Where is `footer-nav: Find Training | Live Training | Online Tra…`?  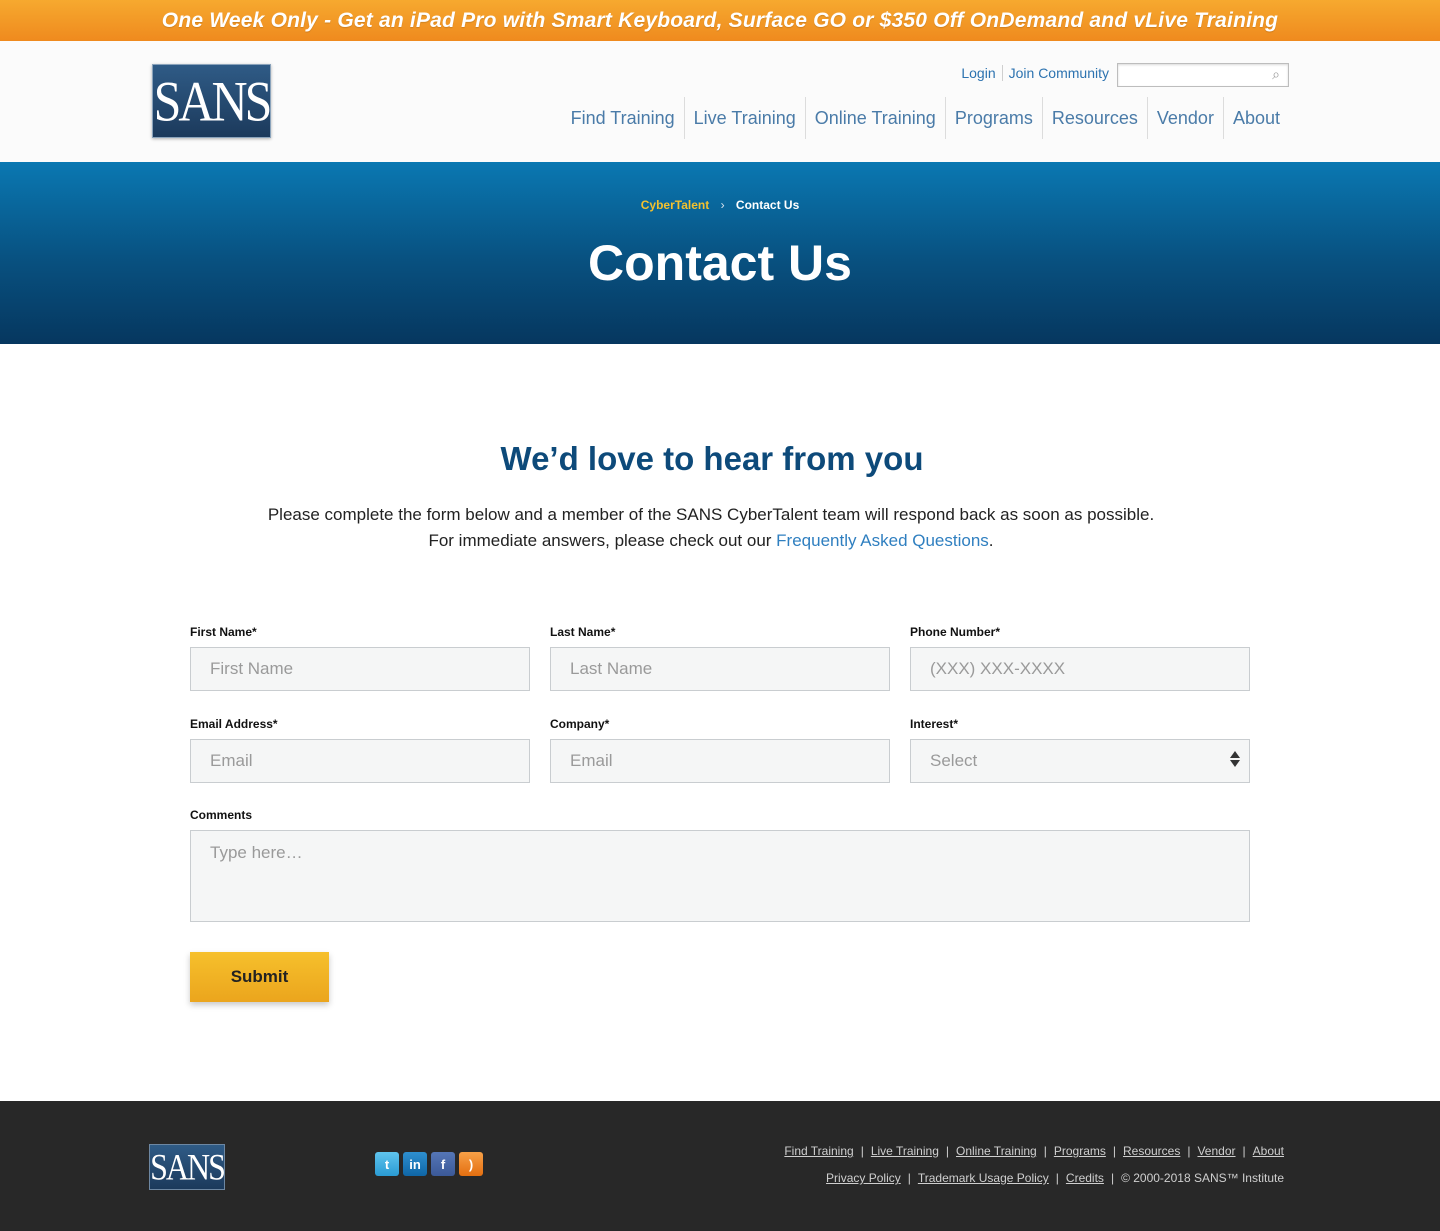 footer-nav: Find Training | Live Training | Online Tra… is located at coordinates (1034, 1151).